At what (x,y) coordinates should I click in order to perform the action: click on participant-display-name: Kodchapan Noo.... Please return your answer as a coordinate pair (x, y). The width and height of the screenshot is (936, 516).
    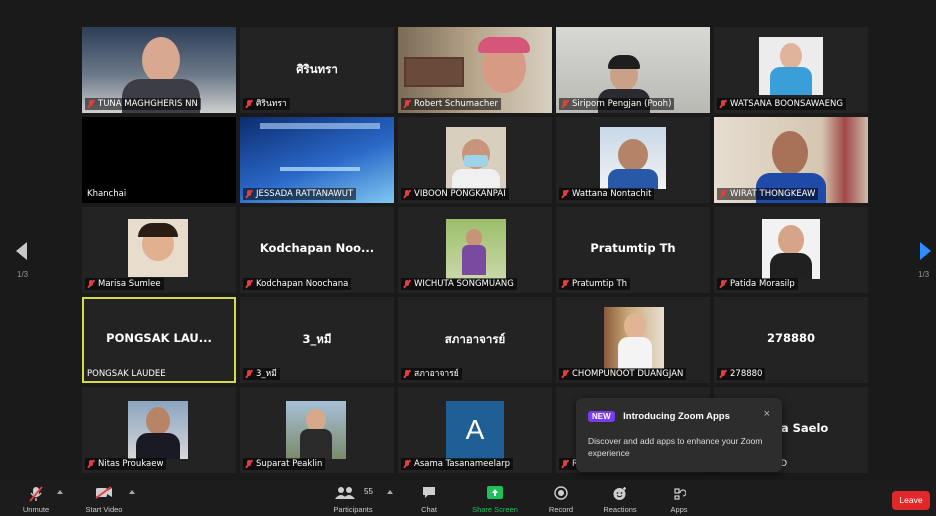
    Looking at the image, I should click on (317, 248).